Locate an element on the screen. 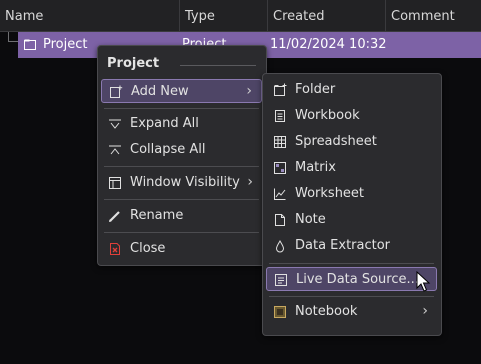  menu-section-title: Project is located at coordinates (133, 63).